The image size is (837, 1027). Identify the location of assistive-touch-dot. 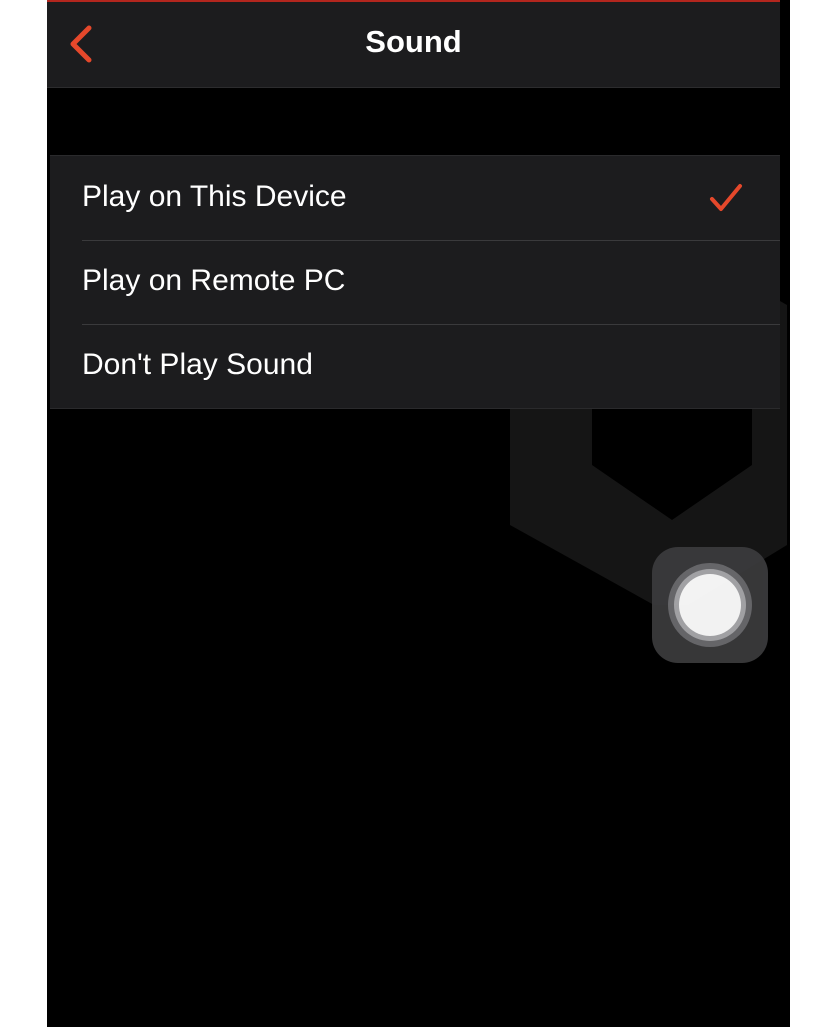
(710, 605).